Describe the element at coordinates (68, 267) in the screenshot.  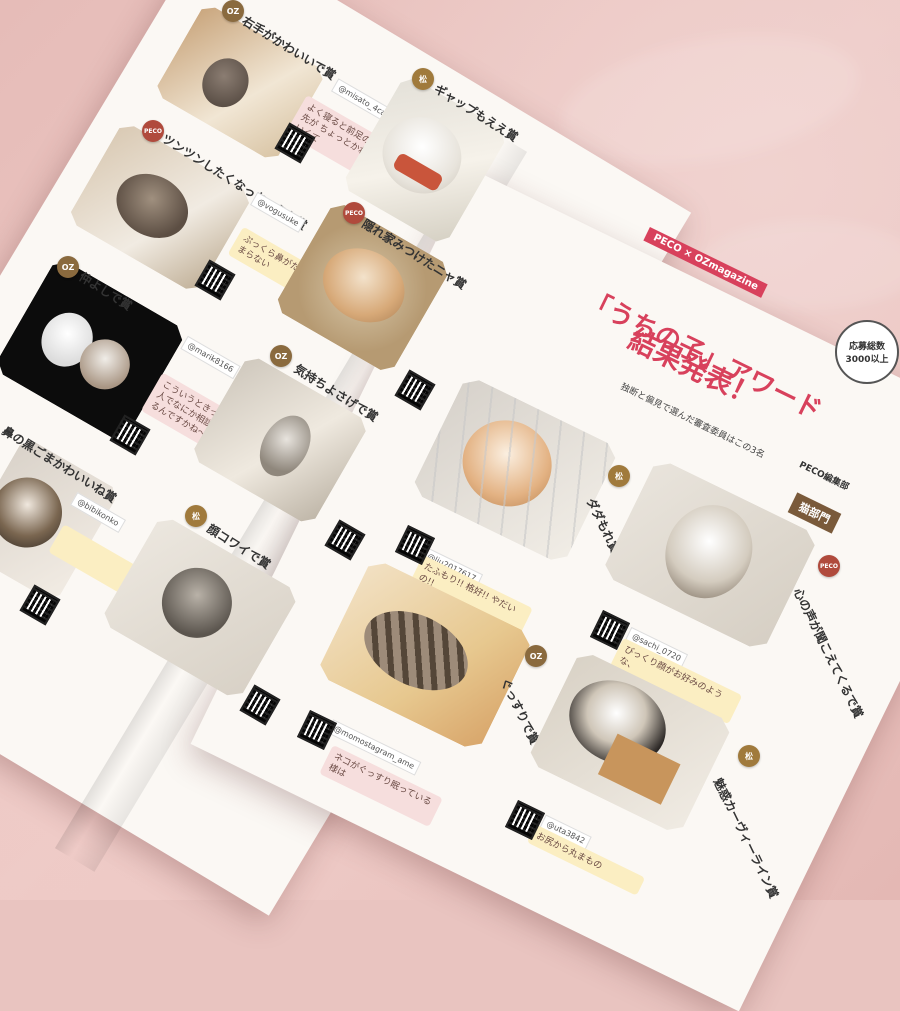
I see `badge-oz-5: OZ` at that location.